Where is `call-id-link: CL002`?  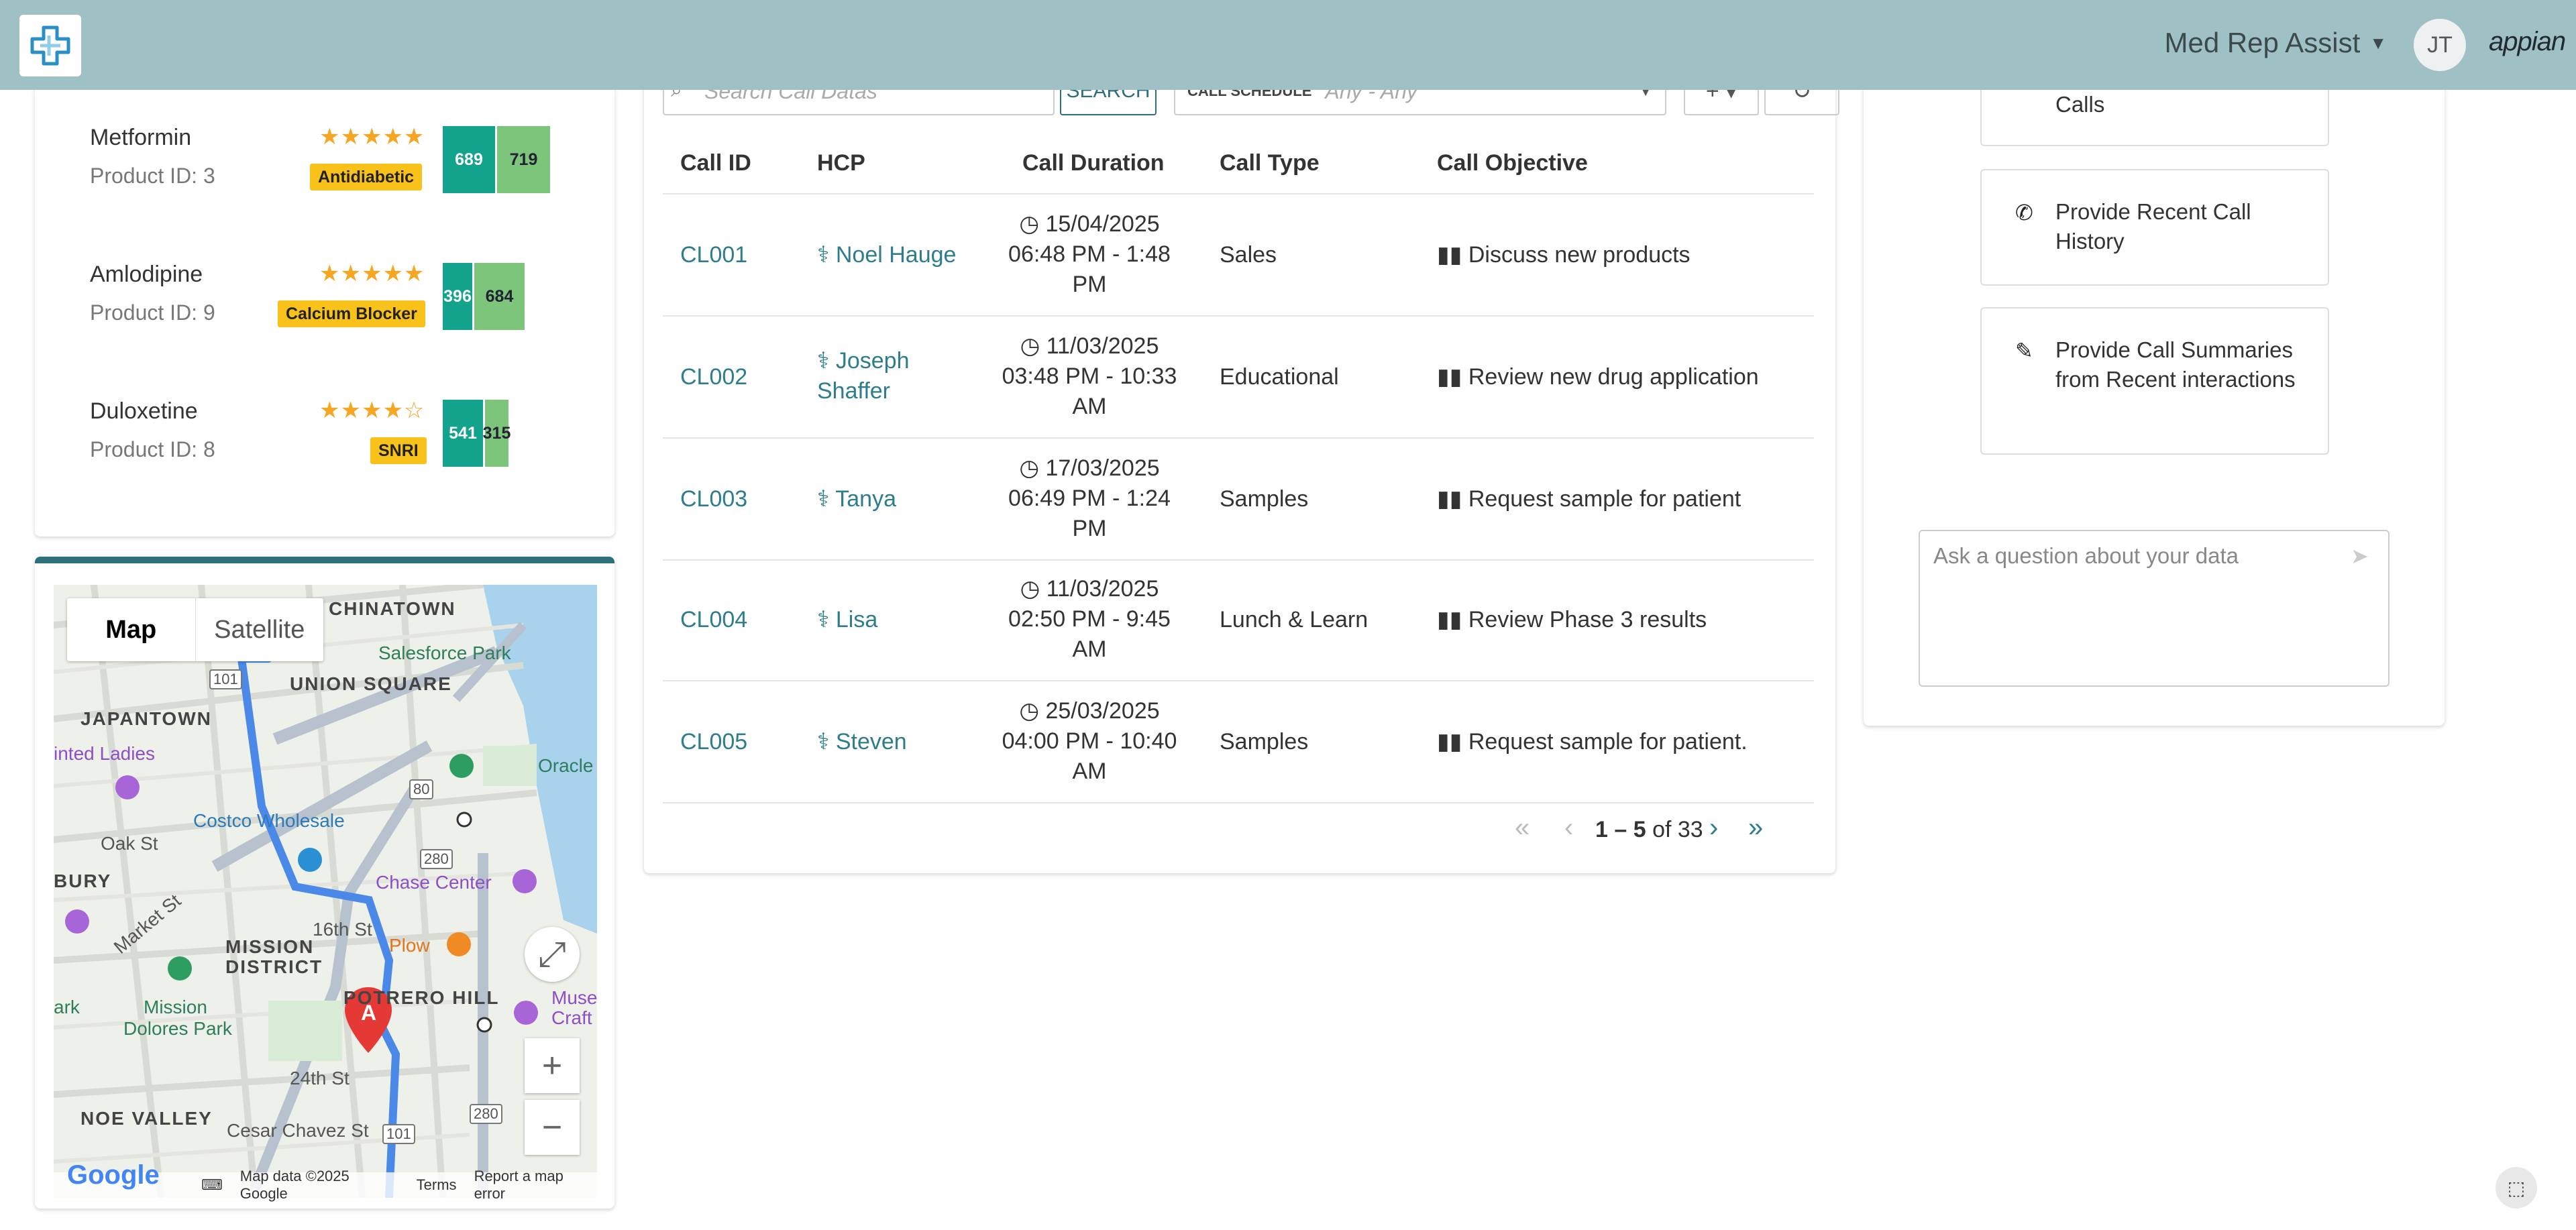
call-id-link: CL002 is located at coordinates (713, 377).